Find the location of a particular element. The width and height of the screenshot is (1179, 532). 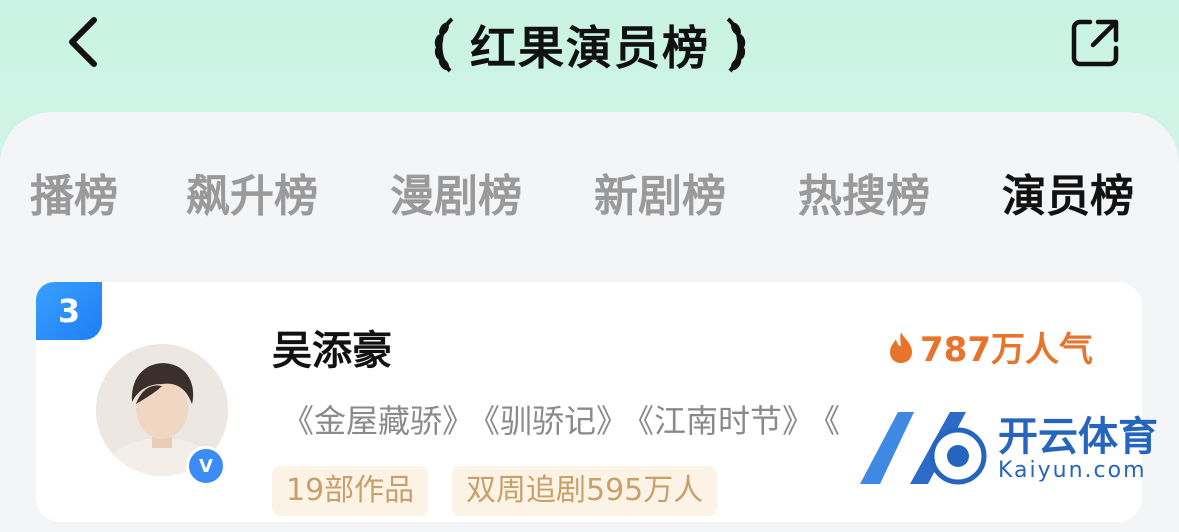

tab-bo: 播榜 is located at coordinates (74, 192).